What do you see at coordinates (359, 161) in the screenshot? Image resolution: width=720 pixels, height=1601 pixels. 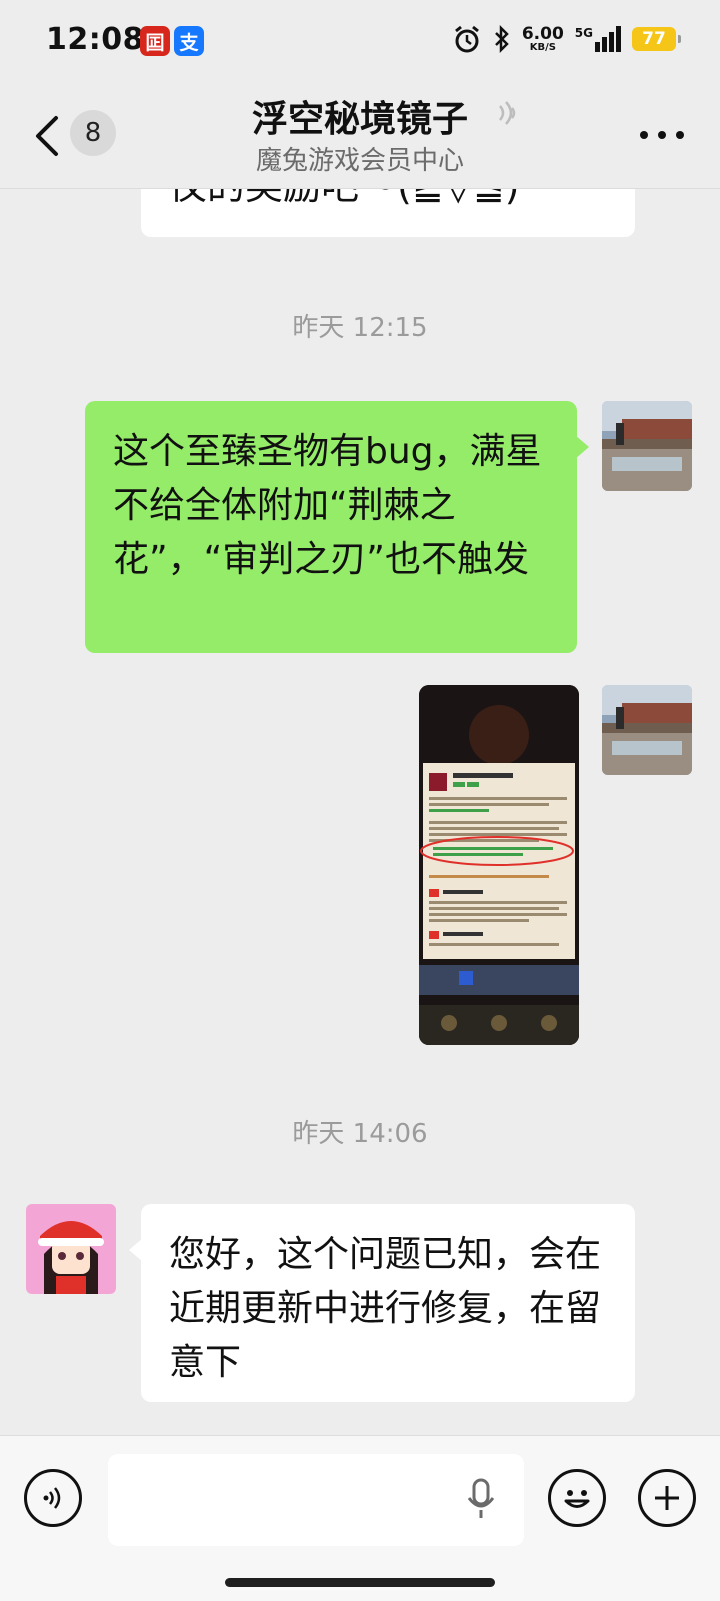 I see `chat-subtitle: 魔兔游戏会员中心` at bounding box center [359, 161].